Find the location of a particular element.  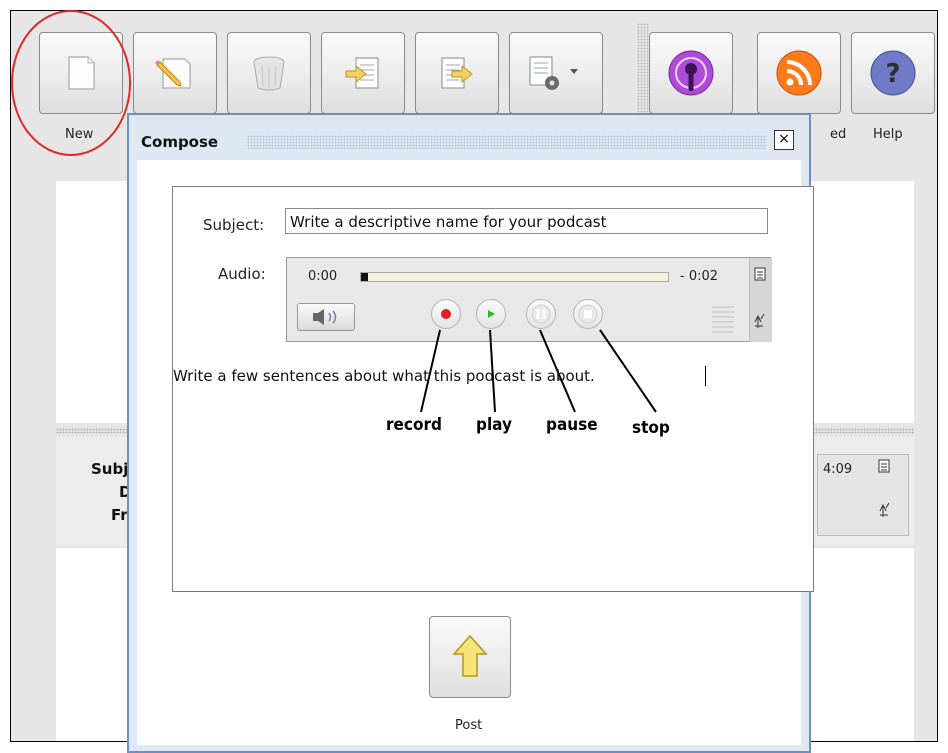

play-annotation: play is located at coordinates (494, 425).